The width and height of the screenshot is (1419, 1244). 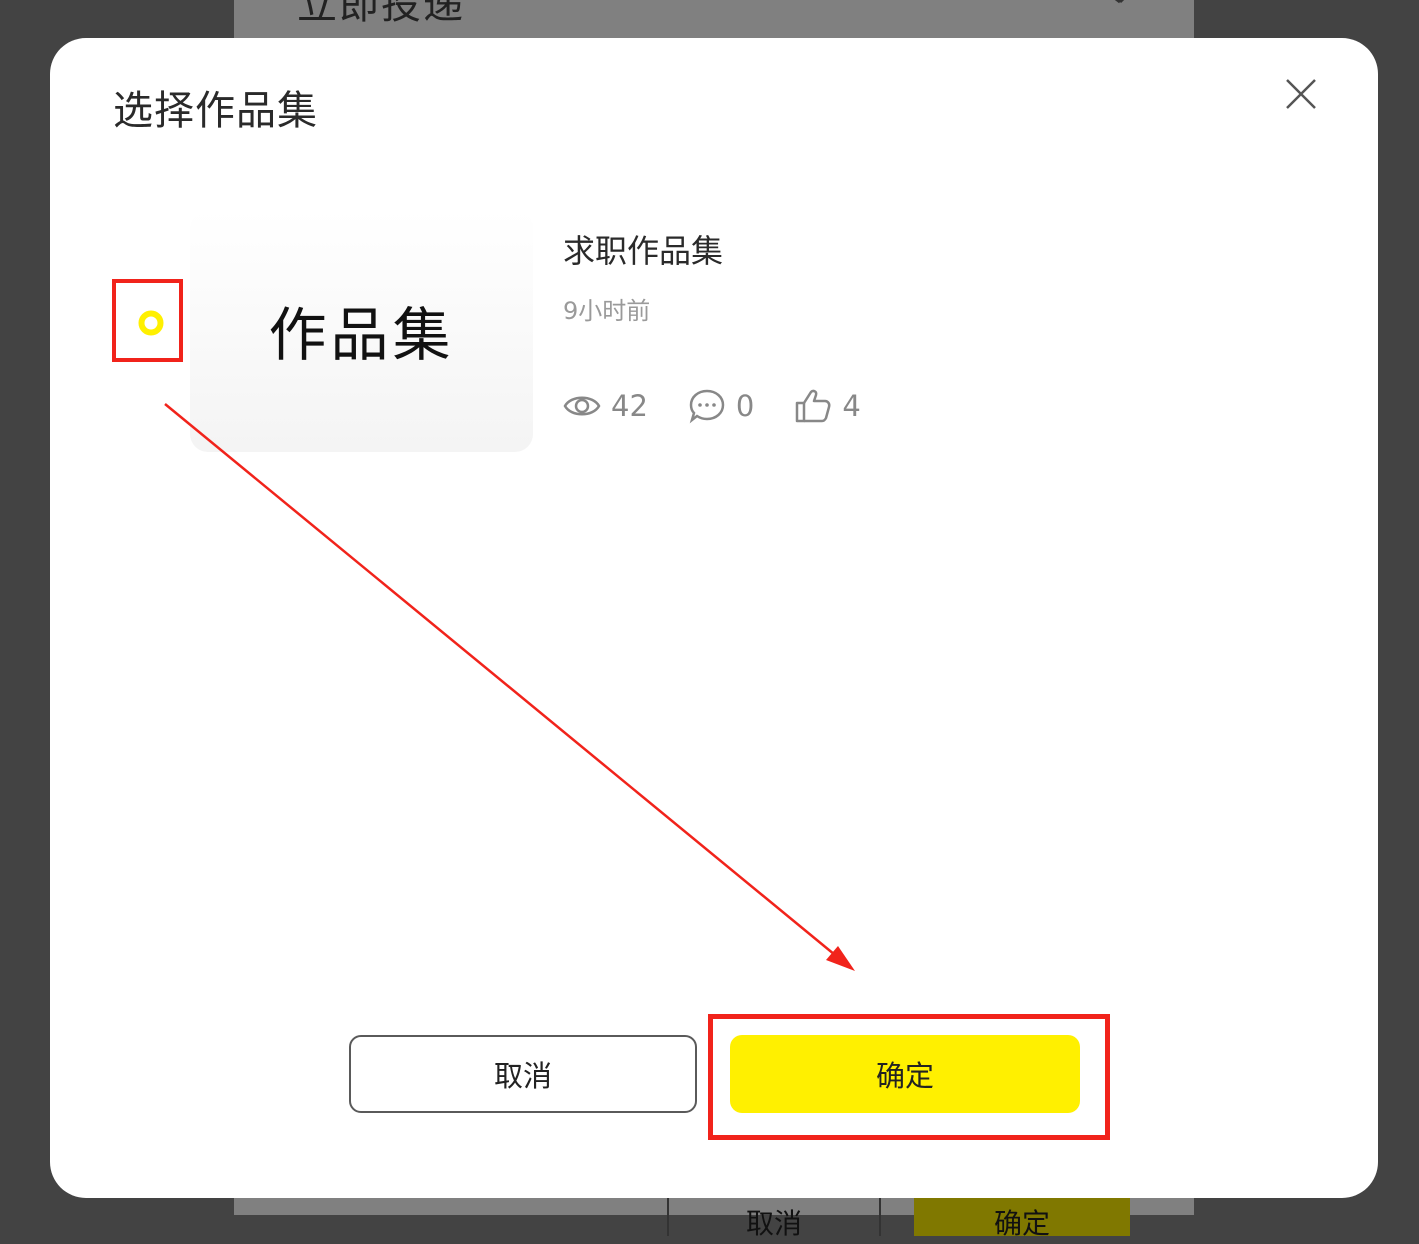 I want to click on modal-title: 选择作品集, so click(x=215, y=111).